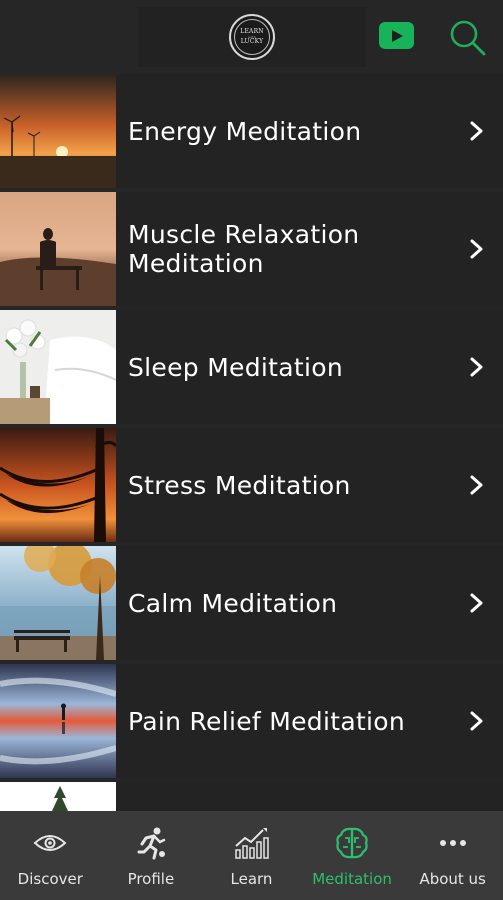 This screenshot has width=503, height=900. Describe the element at coordinates (58, 249) in the screenshot. I see `thumbnail-person-sitting-bench-sunset` at that location.